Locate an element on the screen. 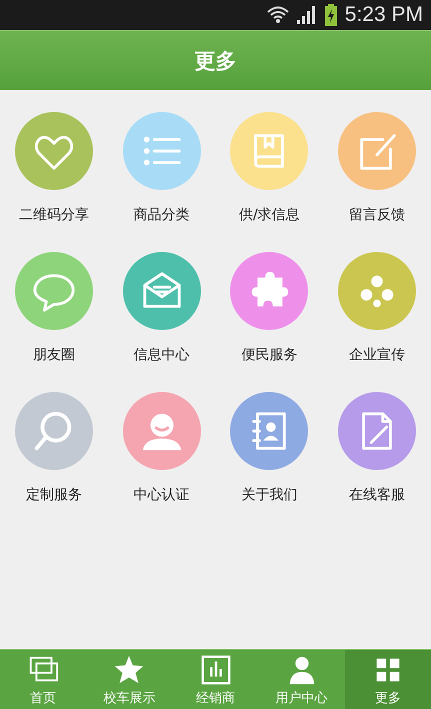 This screenshot has width=431, height=709. menu-label: 定制服务 is located at coordinates (54, 495).